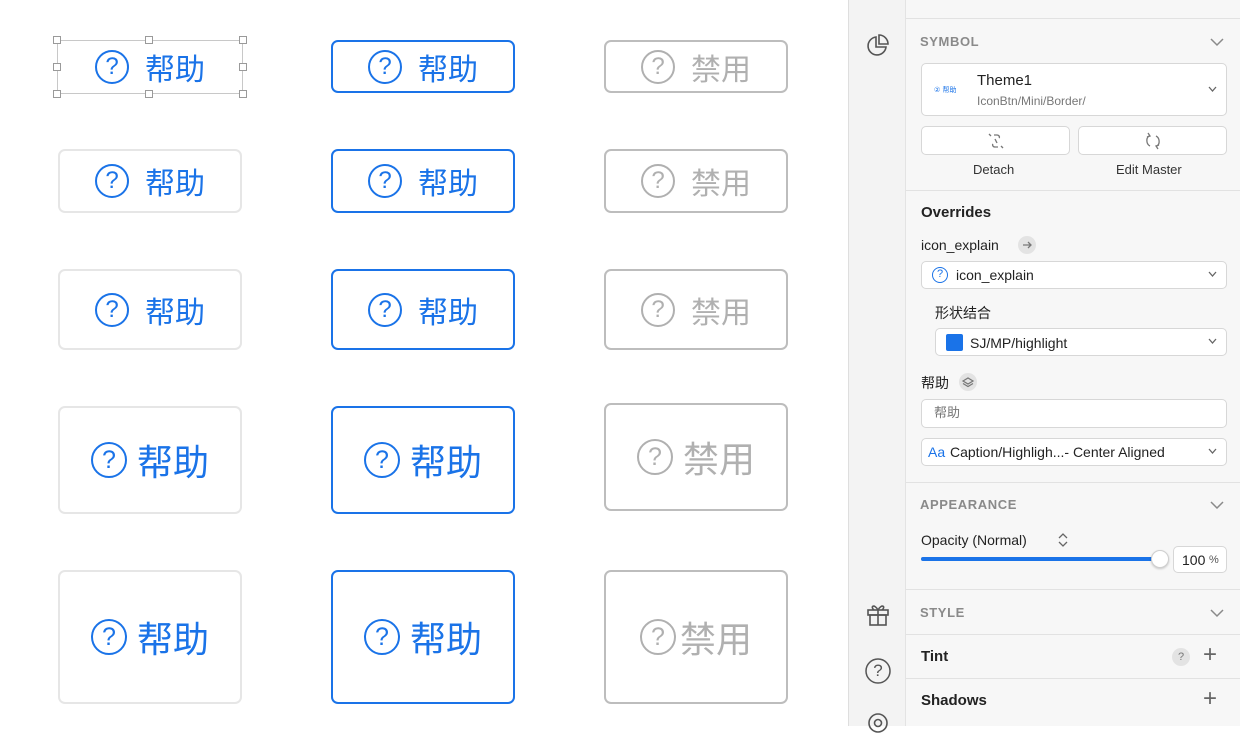 Image resolution: width=1240 pixels, height=738 pixels. I want to click on resize-handle-w, so click(57, 67).